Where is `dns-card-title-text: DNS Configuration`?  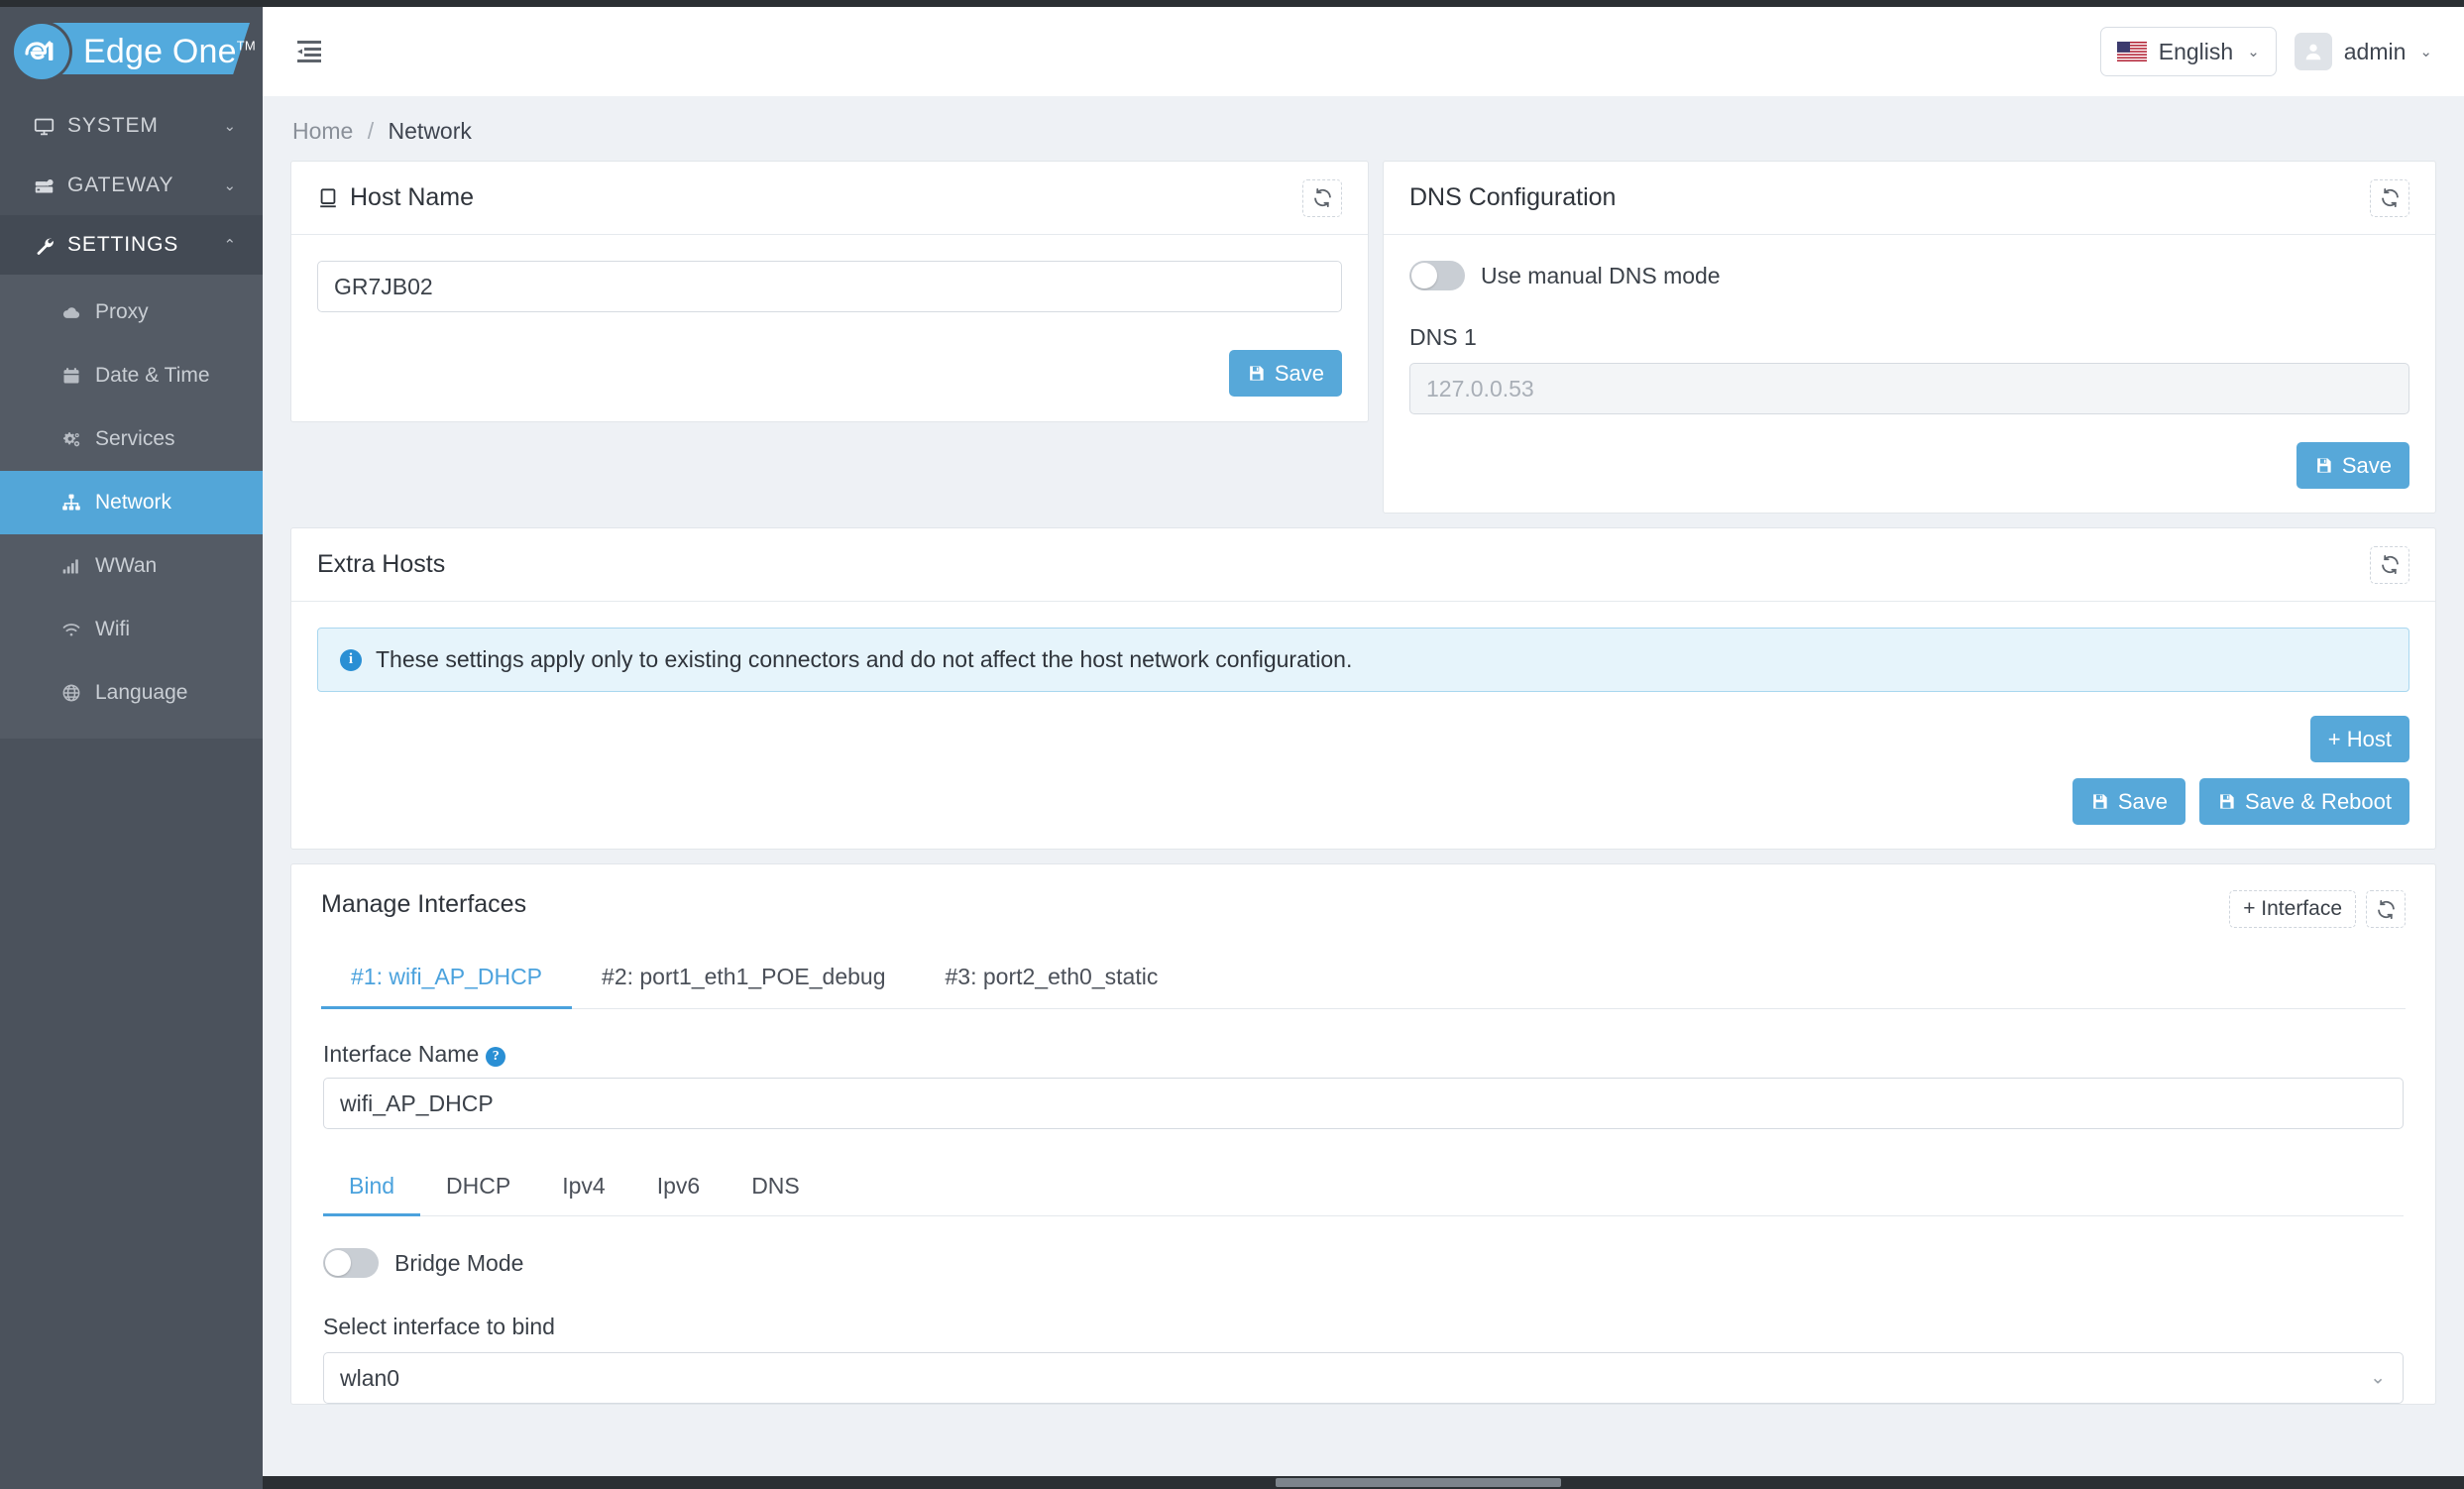
dns-card-title-text: DNS Configuration is located at coordinates (1513, 197).